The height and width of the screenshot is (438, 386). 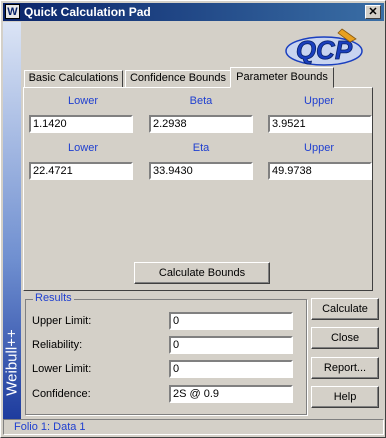 I want to click on beta-upper-field: 3.9521, so click(x=320, y=124).